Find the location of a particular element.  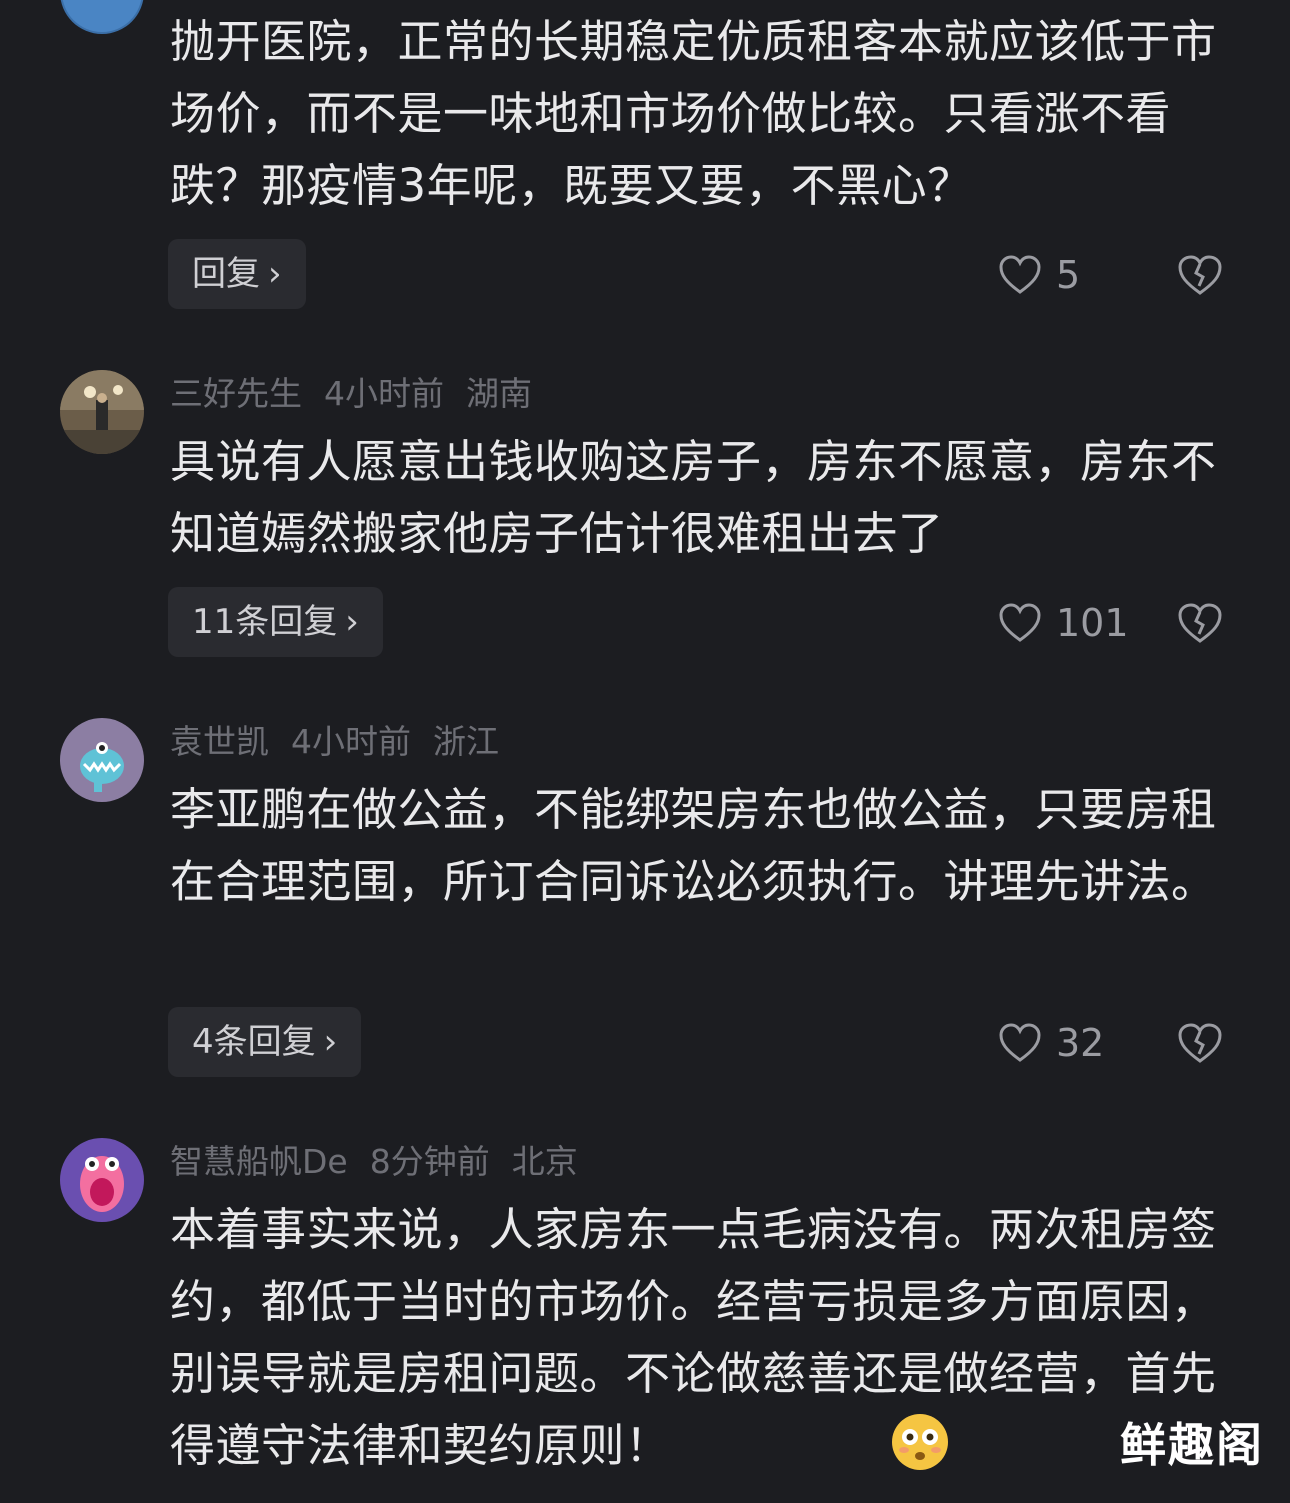

username: 袁世凯 is located at coordinates (219, 741).